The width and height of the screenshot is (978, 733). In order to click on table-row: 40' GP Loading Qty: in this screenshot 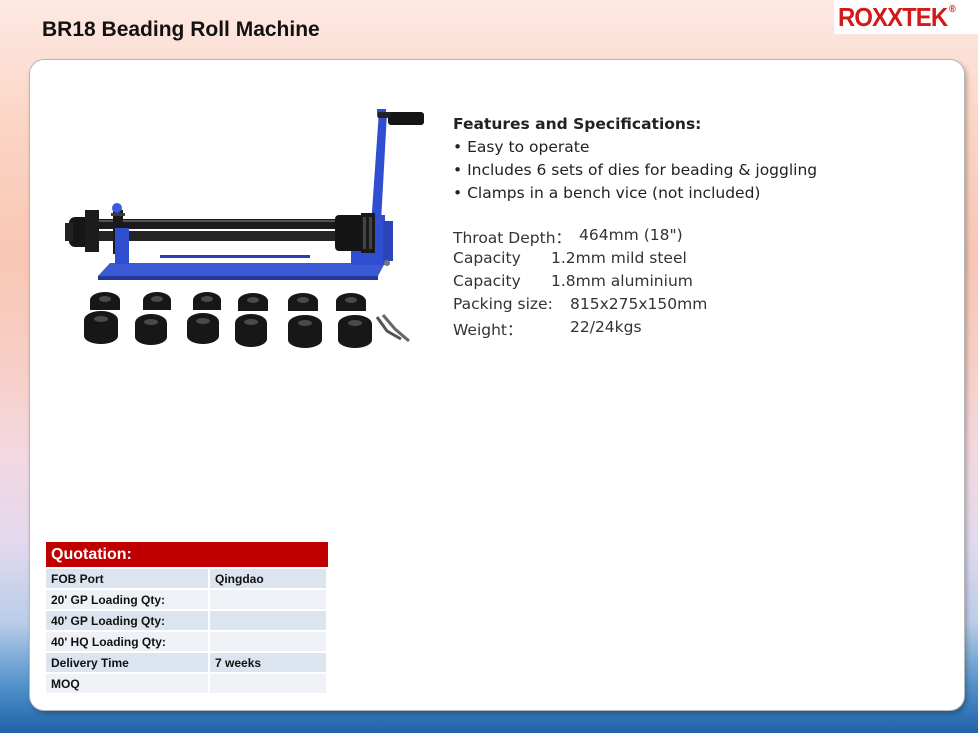, I will do `click(187, 620)`.